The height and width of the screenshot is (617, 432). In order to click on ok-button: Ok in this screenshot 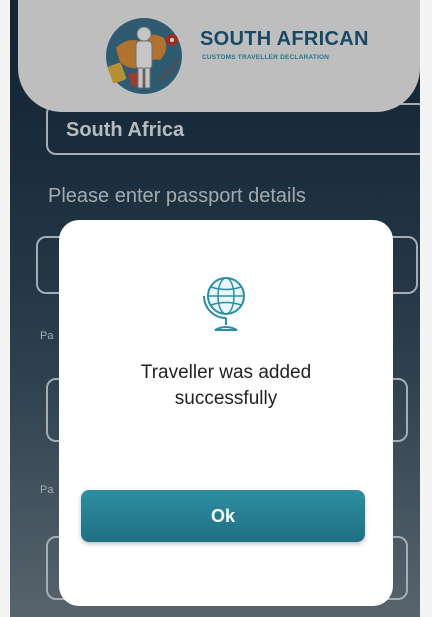, I will do `click(223, 516)`.